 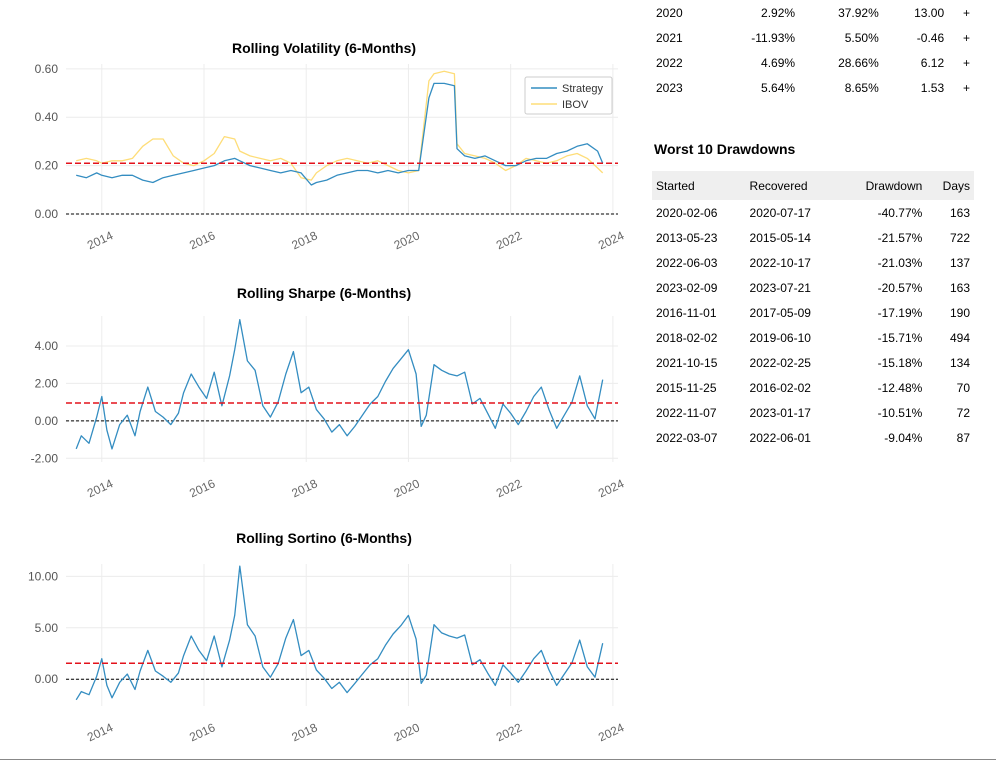 I want to click on started-cell: 2015-11-25, so click(x=686, y=387).